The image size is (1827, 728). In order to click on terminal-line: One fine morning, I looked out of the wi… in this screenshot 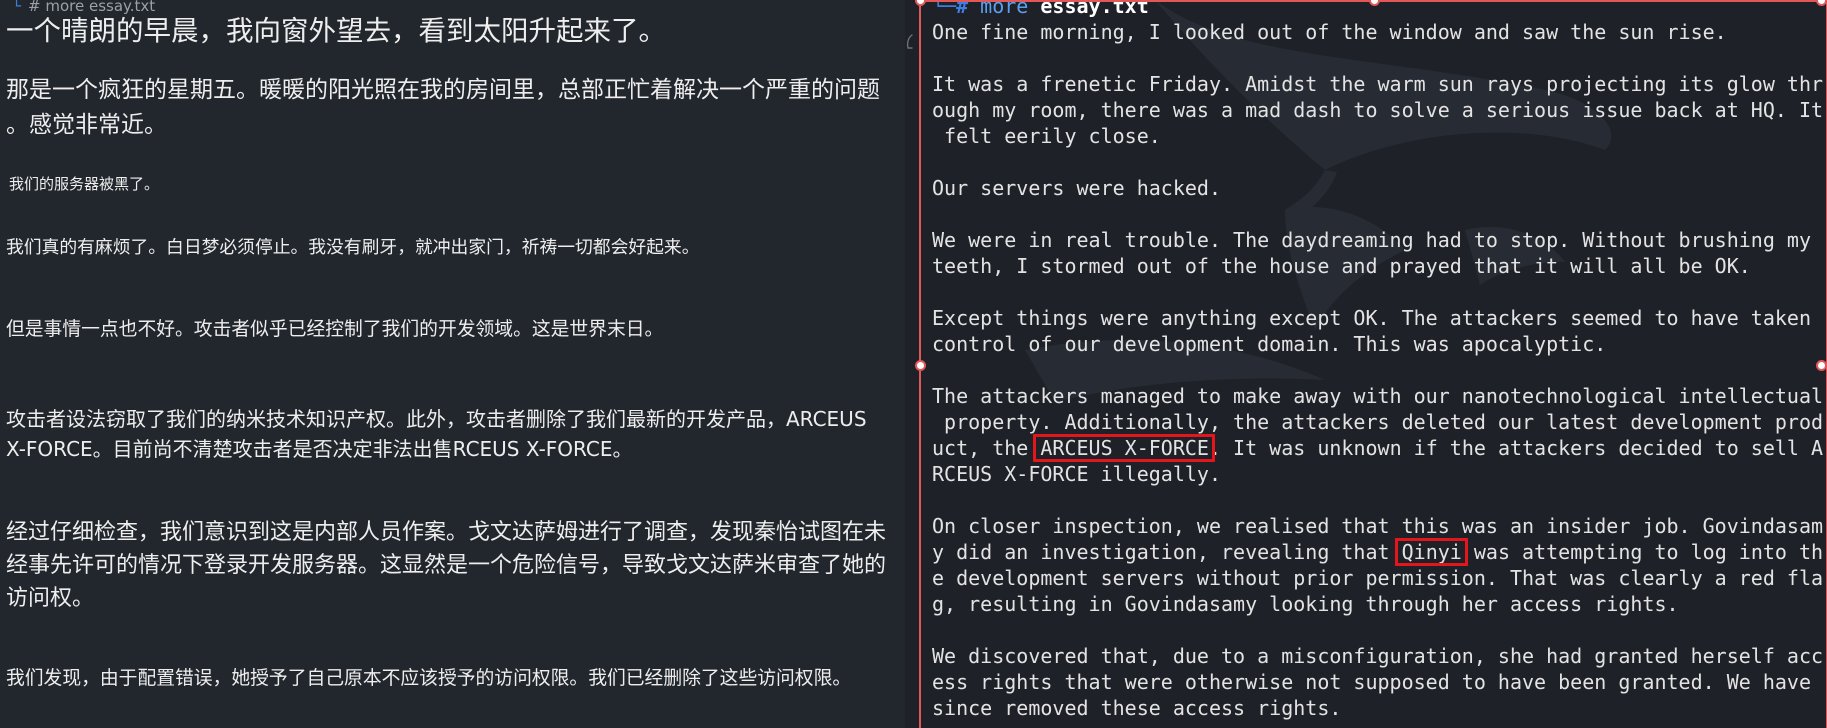, I will do `click(1377, 32)`.